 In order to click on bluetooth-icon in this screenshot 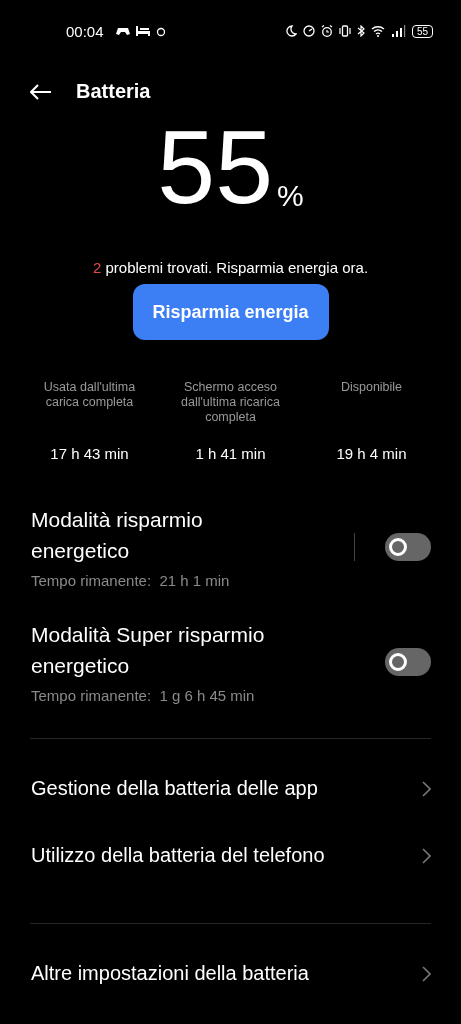, I will do `click(360, 31)`.